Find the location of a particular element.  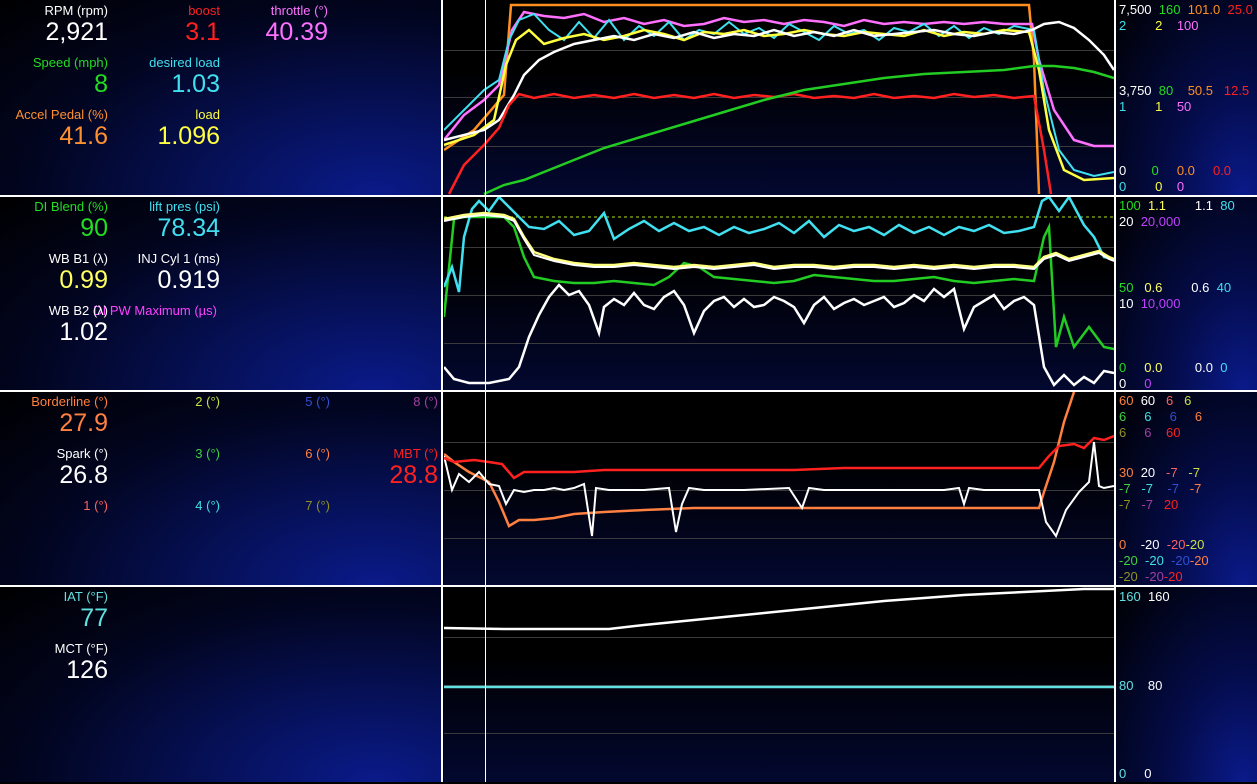

gauge-throttle: throttle (°) 40.39 is located at coordinates (278, 25).